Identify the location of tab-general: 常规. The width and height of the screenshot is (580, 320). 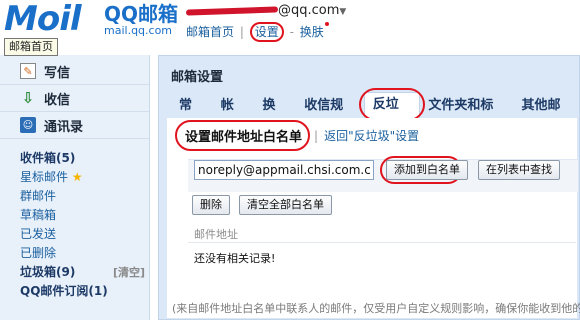
(192, 115).